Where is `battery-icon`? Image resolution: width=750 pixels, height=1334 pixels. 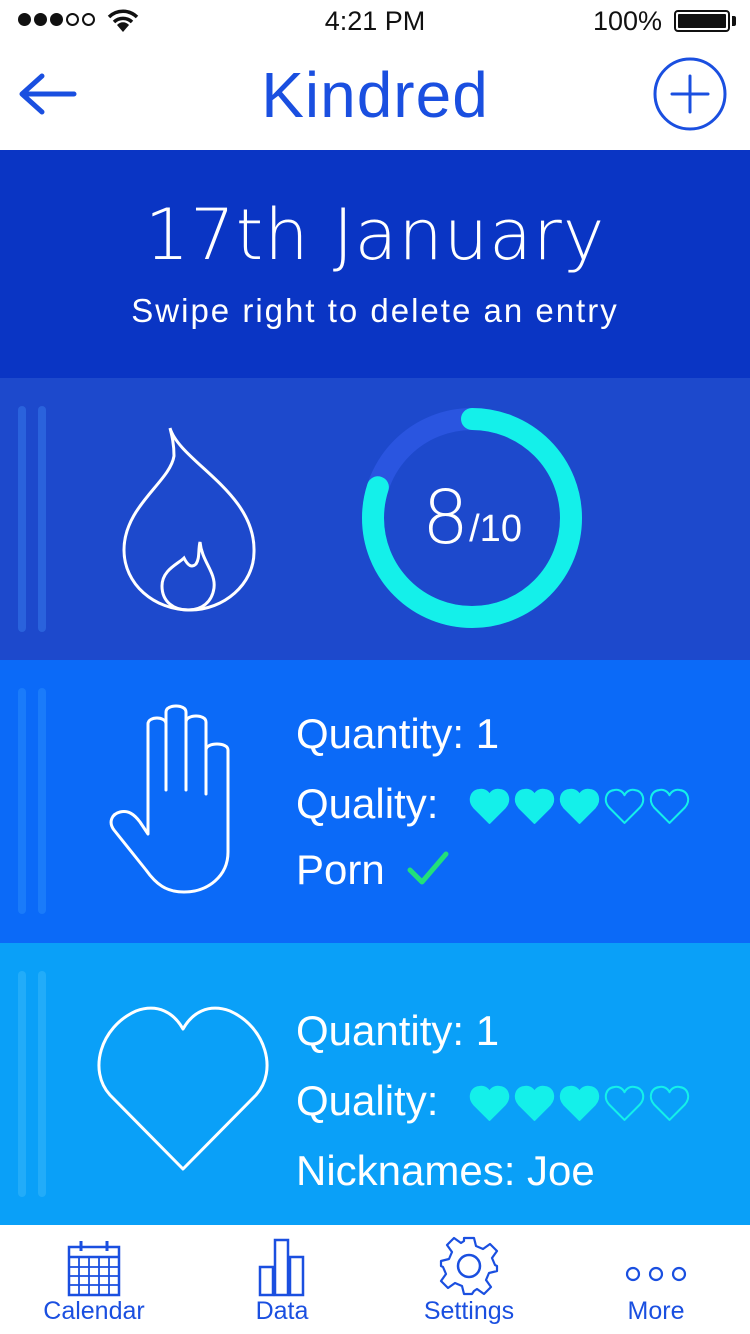
battery-icon is located at coordinates (702, 21).